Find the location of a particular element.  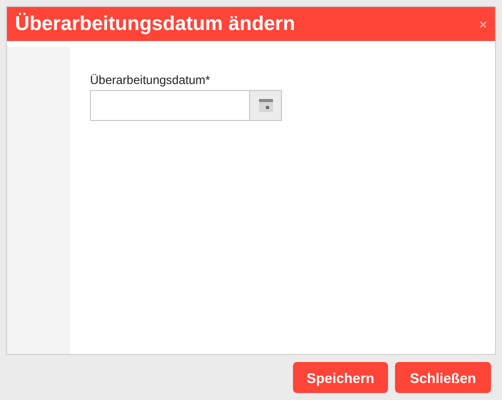

calendar-icon is located at coordinates (265, 105).